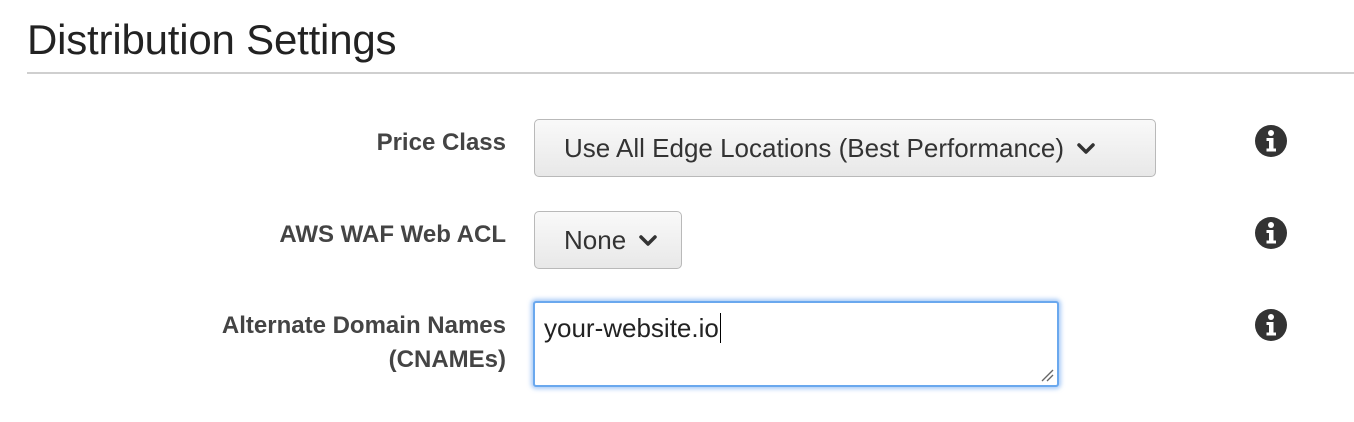 The height and width of the screenshot is (422, 1354). I want to click on cnames-label-line2: (CNAMEs), so click(447, 359).